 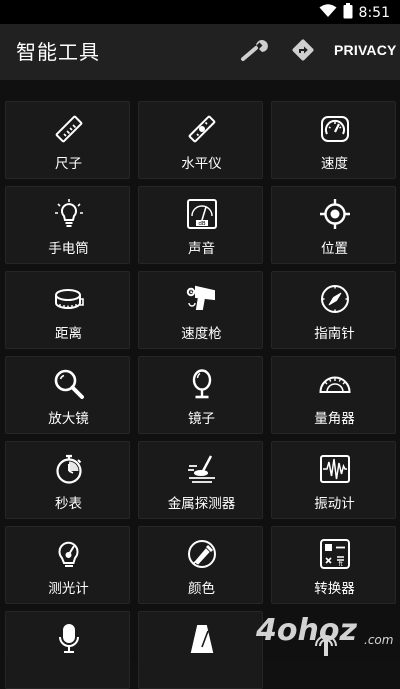 I want to click on tool-compass: 指南针, so click(x=333, y=310).